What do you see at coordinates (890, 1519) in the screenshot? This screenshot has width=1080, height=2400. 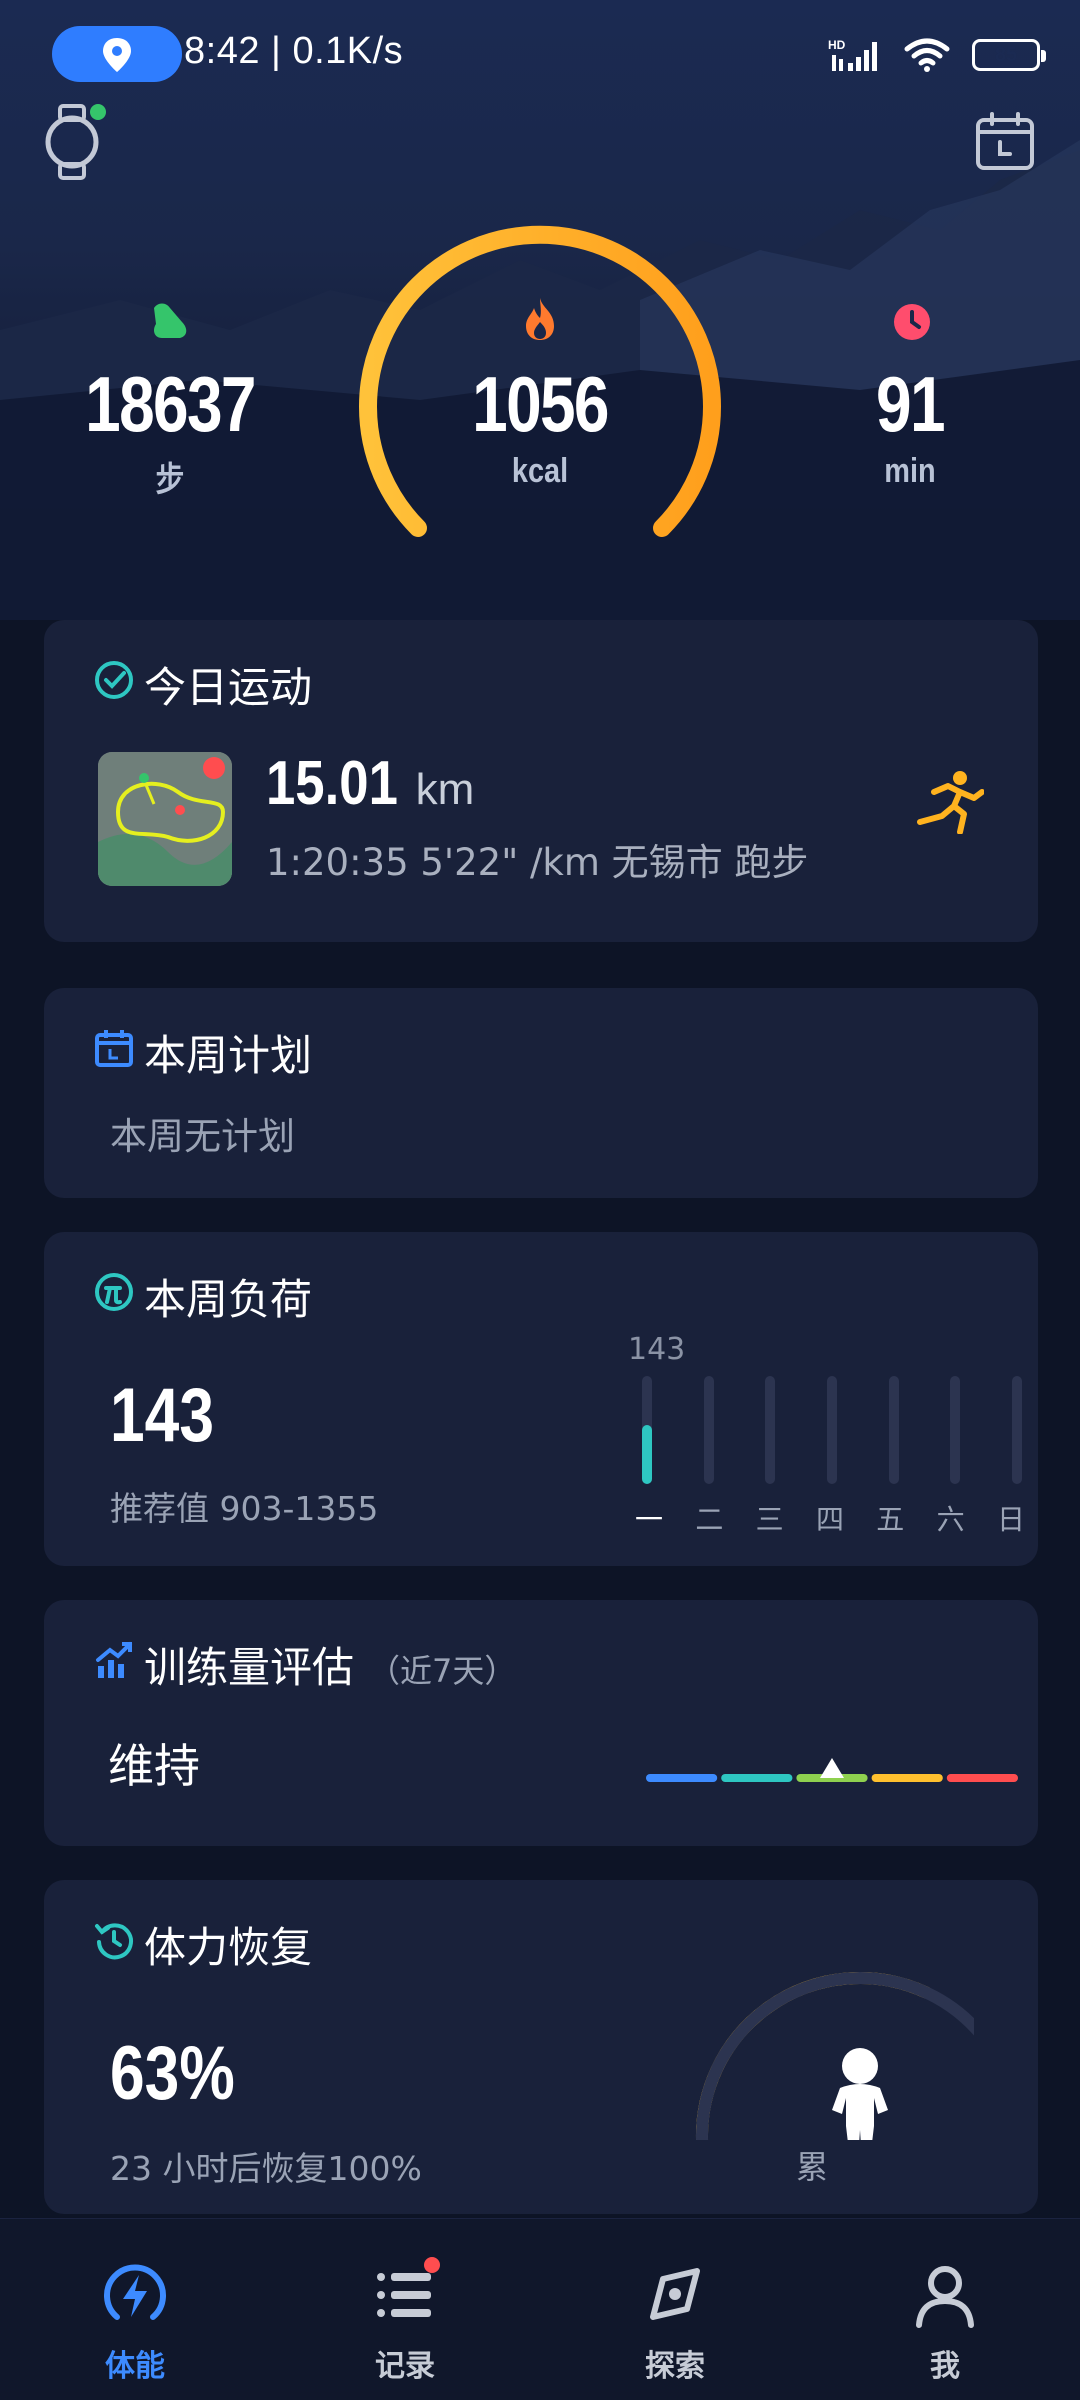 I see `load-day-label: 五` at bounding box center [890, 1519].